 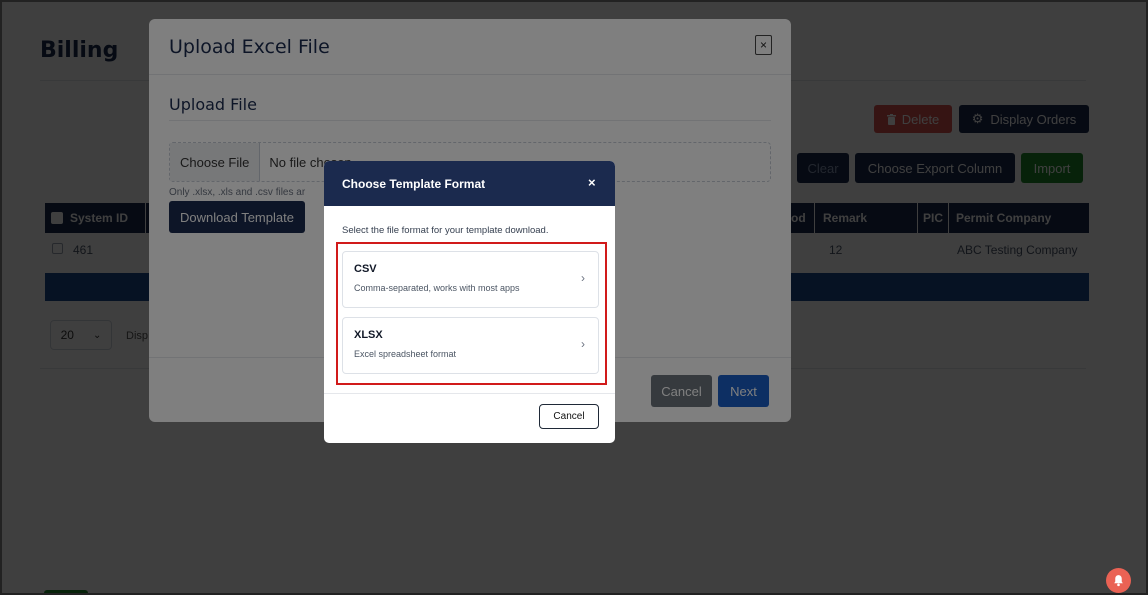 What do you see at coordinates (365, 269) in the screenshot?
I see `option-name: CSV` at bounding box center [365, 269].